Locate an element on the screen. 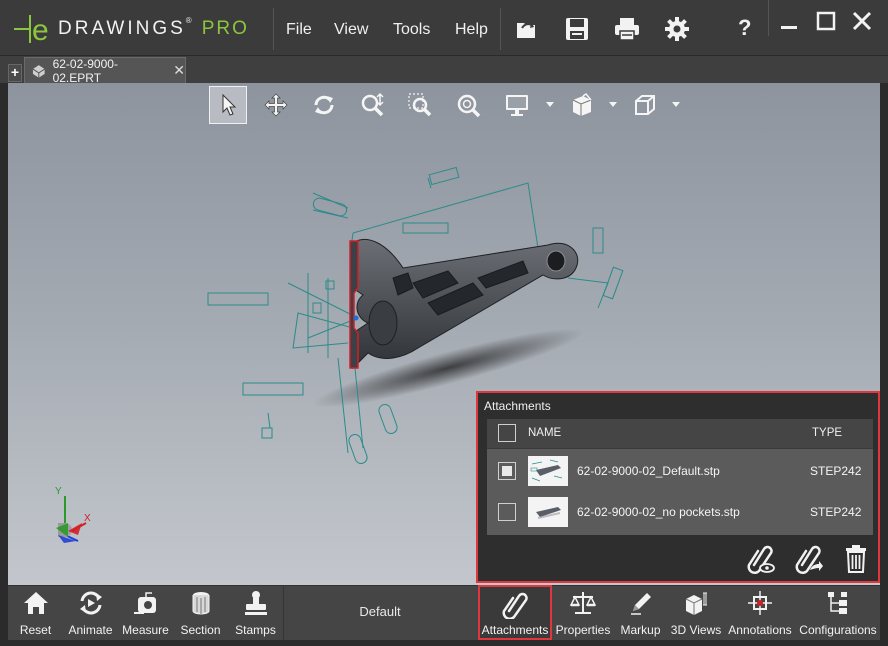 Image resolution: width=888 pixels, height=646 pixels. minimize-icon is located at coordinates (789, 21).